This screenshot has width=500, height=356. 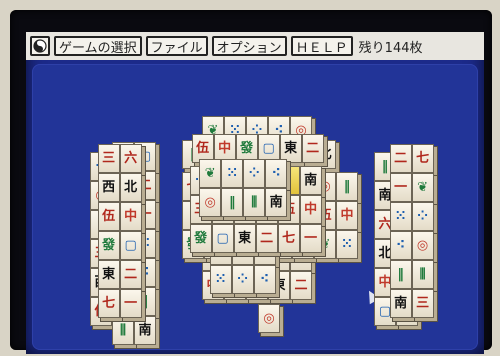 What do you see at coordinates (249, 46) in the screenshot?
I see `options-menu: オプション` at bounding box center [249, 46].